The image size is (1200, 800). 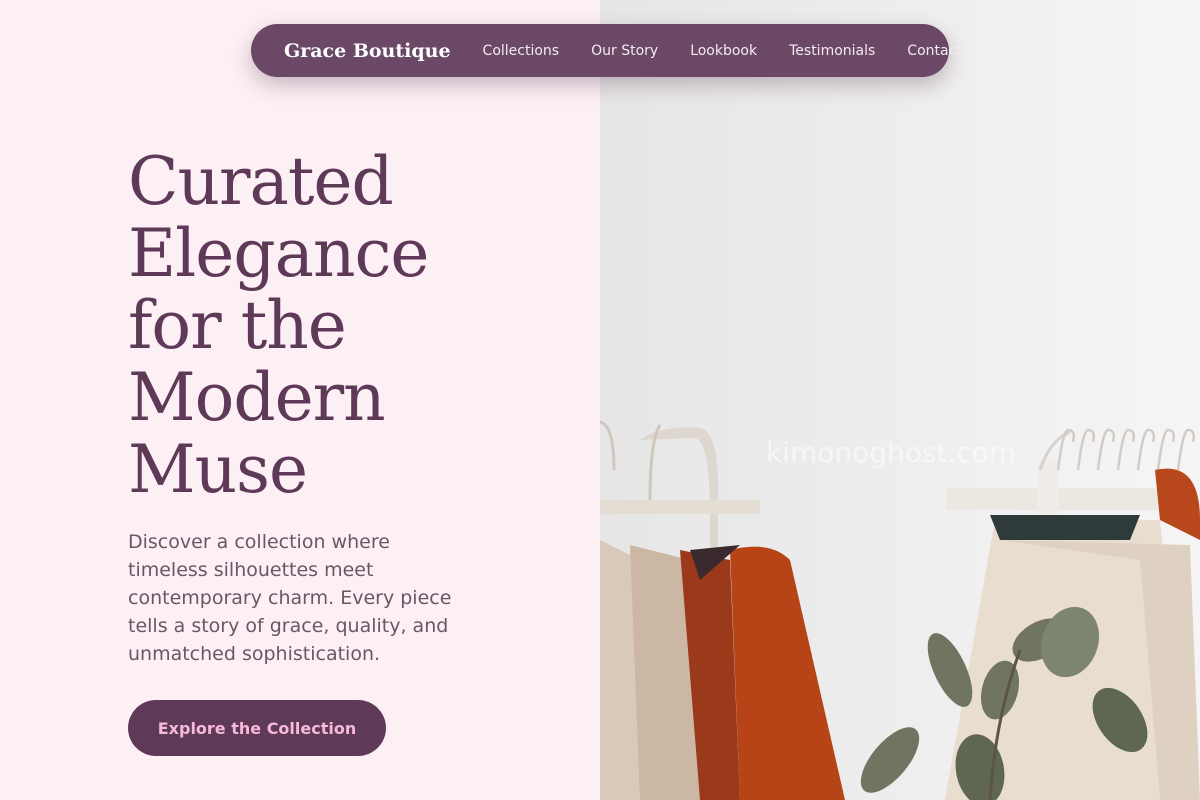 What do you see at coordinates (624, 51) in the screenshot?
I see `nav-link-our-story: Our Story` at bounding box center [624, 51].